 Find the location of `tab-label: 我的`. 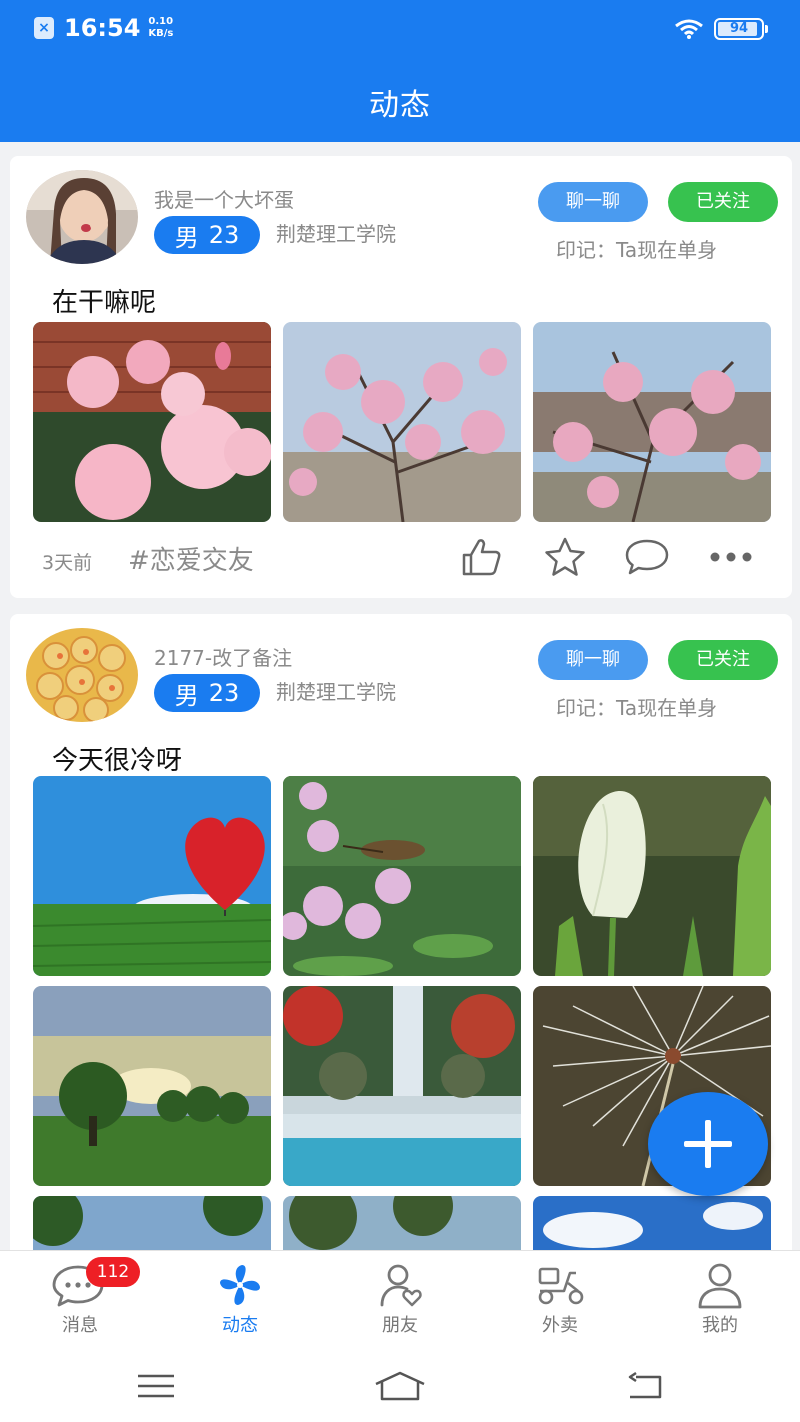

tab-label: 我的 is located at coordinates (720, 1325).